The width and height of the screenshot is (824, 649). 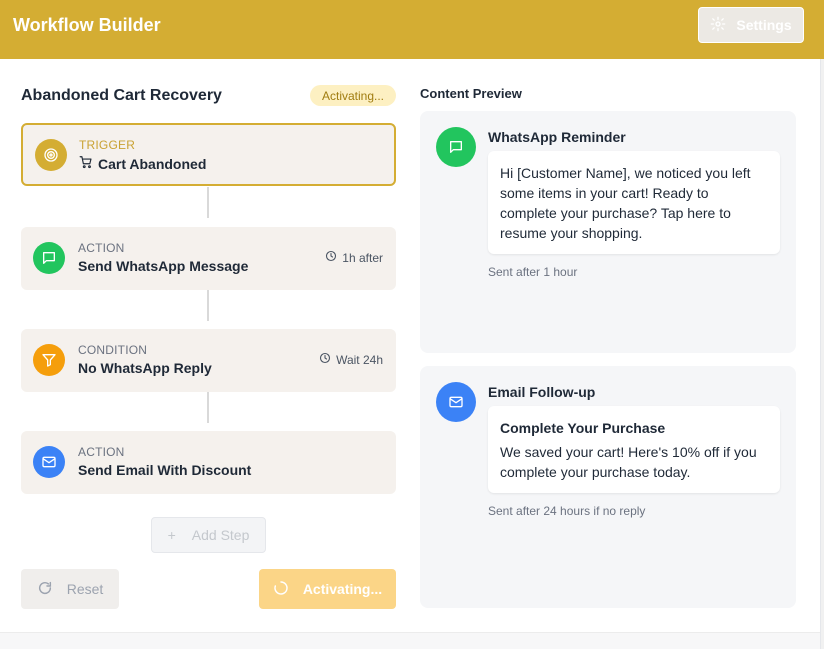 What do you see at coordinates (208, 154) in the screenshot?
I see `workflow-step-trigger: TRIGGER Cart Abandoned` at bounding box center [208, 154].